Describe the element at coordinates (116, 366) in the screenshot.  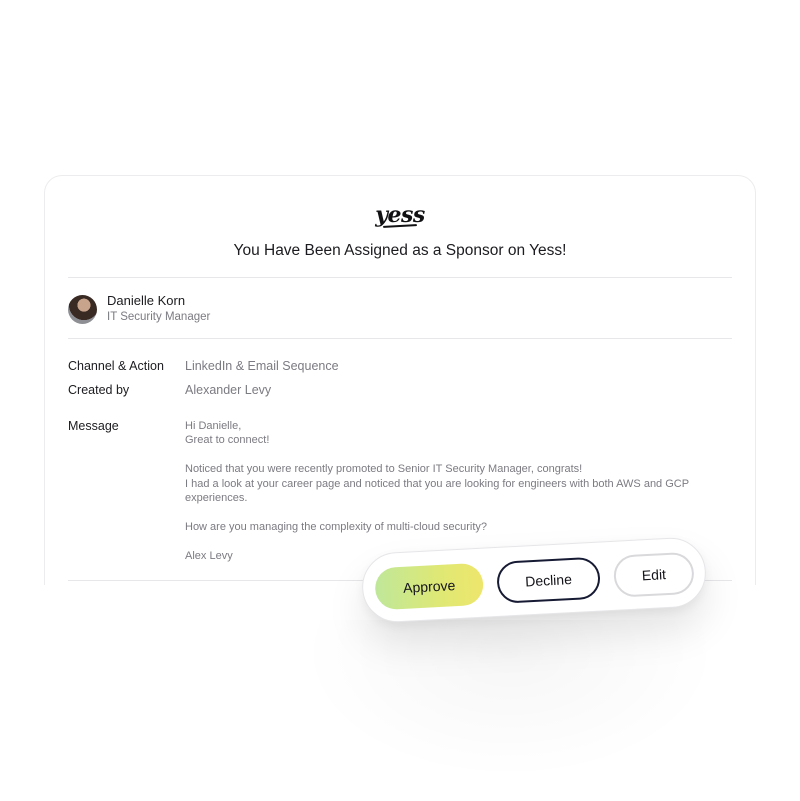
I see `channel-label: Channel & Action` at that location.